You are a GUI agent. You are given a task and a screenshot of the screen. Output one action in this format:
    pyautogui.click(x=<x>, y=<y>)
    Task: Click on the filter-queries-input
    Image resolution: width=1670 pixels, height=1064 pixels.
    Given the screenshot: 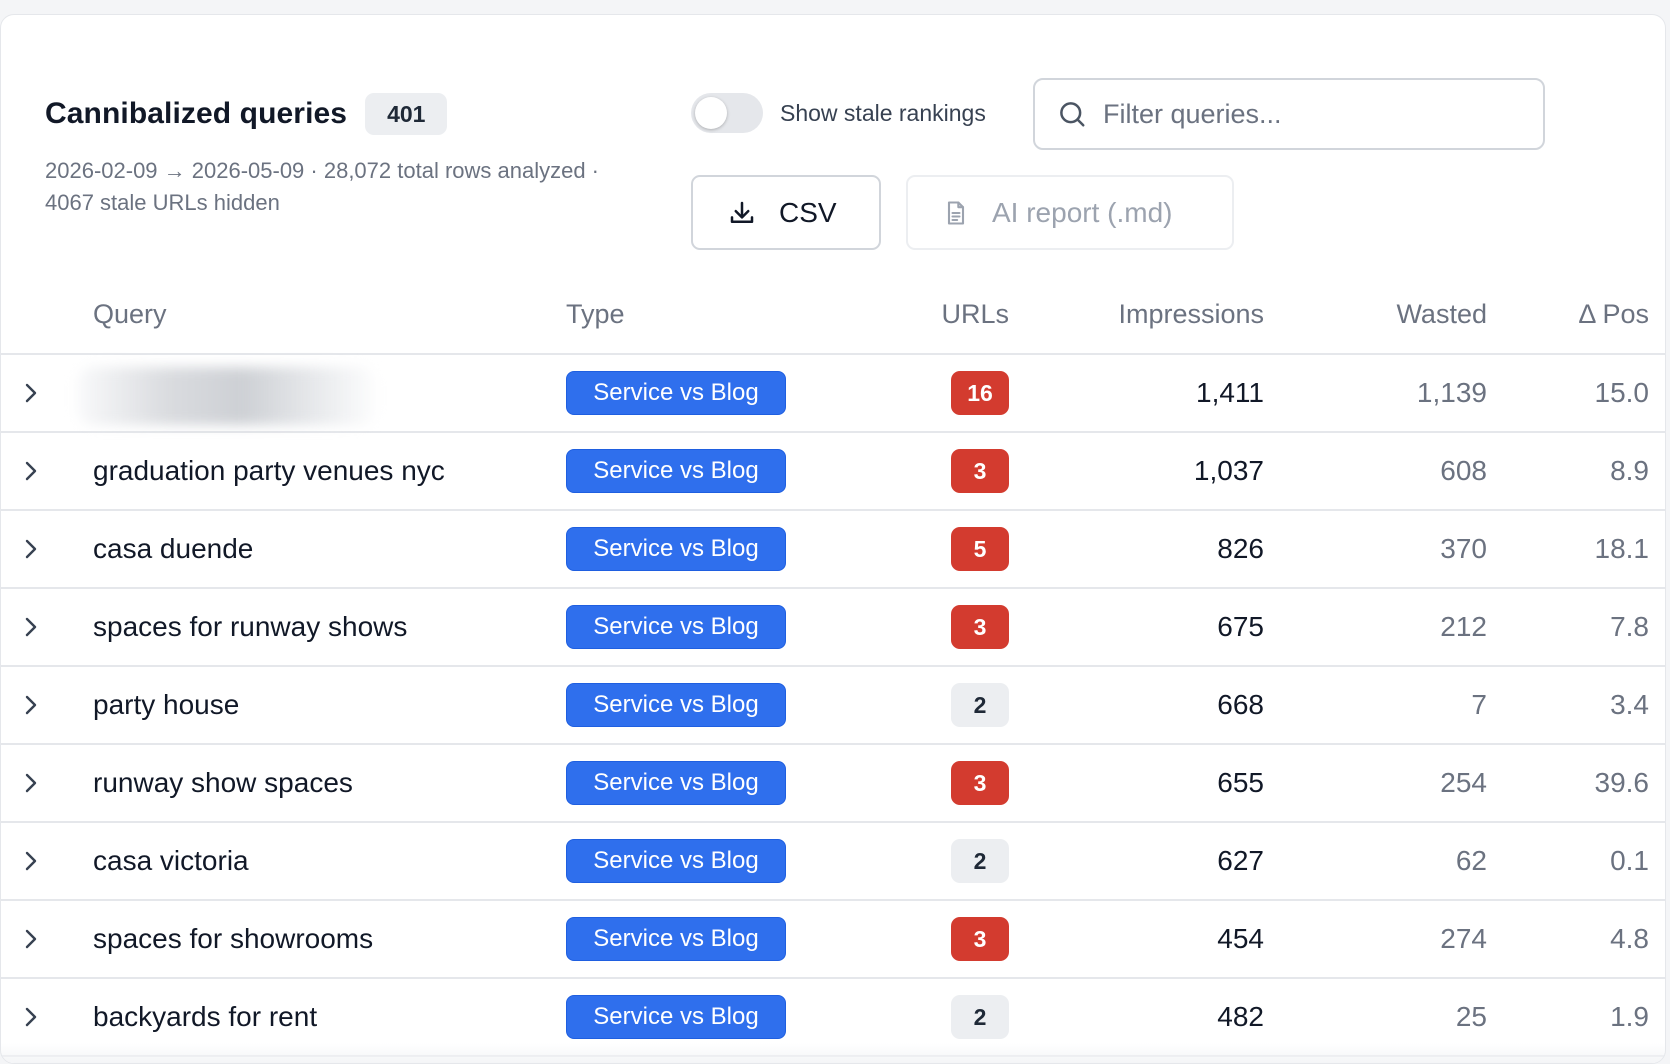 What is the action you would take?
    pyautogui.click(x=1313, y=114)
    